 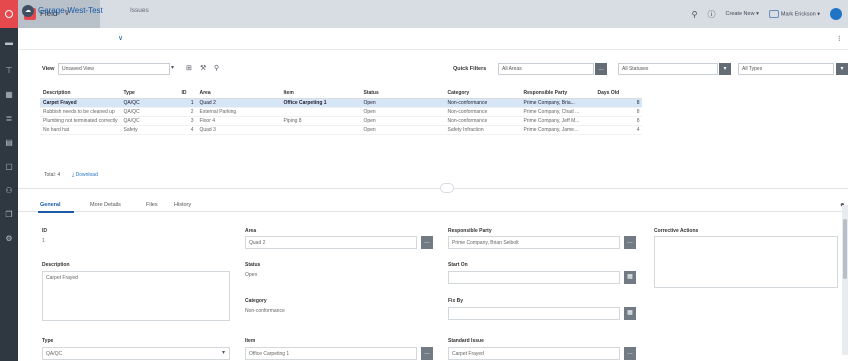 I want to click on item-label: Item, so click(x=250, y=341).